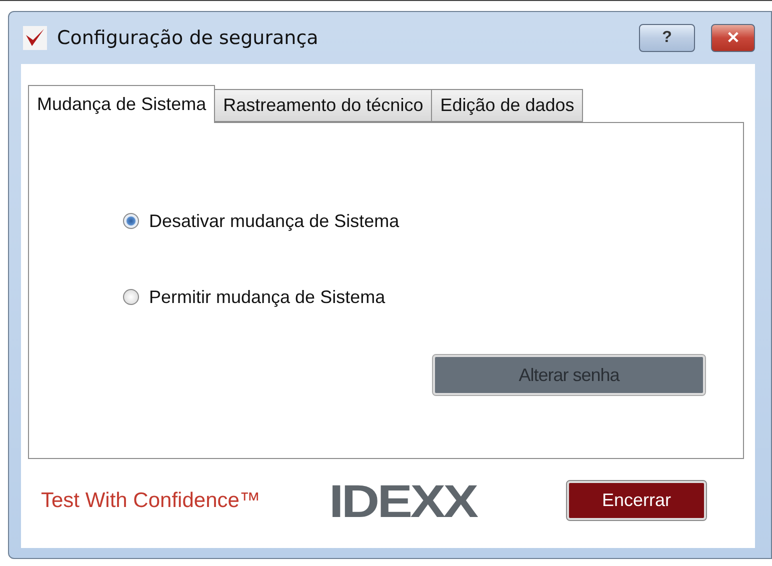 The image size is (772, 566). I want to click on radio-label: Desativar mudança de Sistema, so click(274, 221).